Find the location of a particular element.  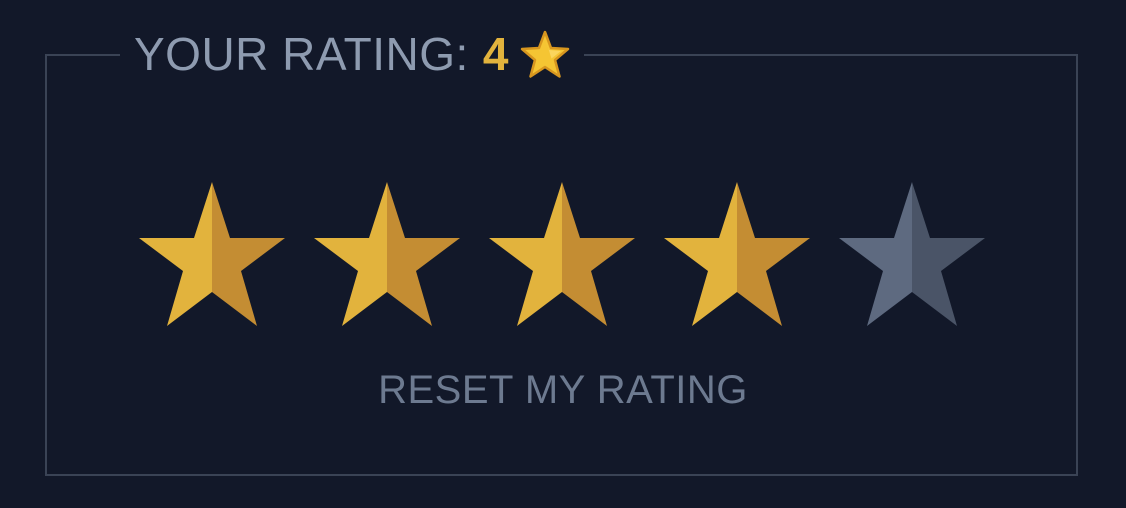

rating-value: 4 is located at coordinates (495, 54).